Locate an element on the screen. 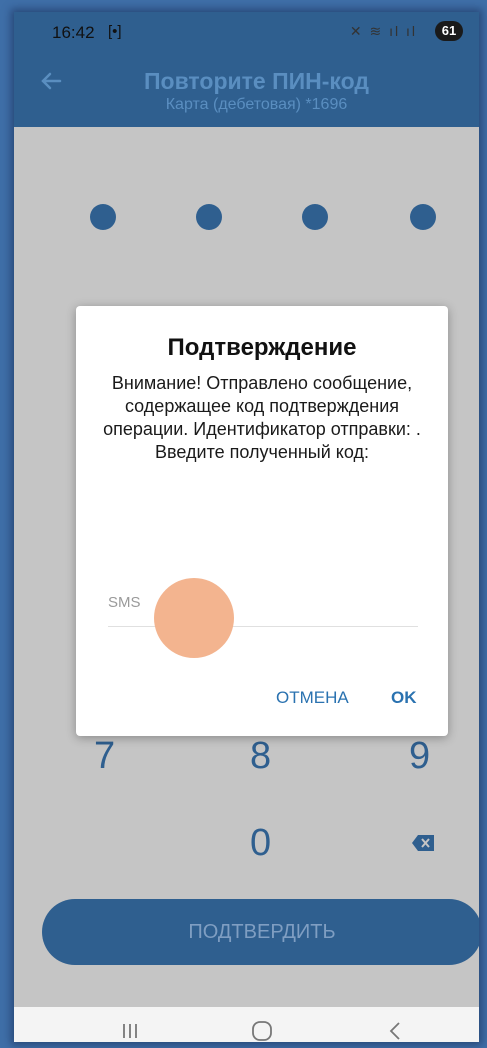 This screenshot has height=1048, width=487. key-7: 7 is located at coordinates (104, 756).